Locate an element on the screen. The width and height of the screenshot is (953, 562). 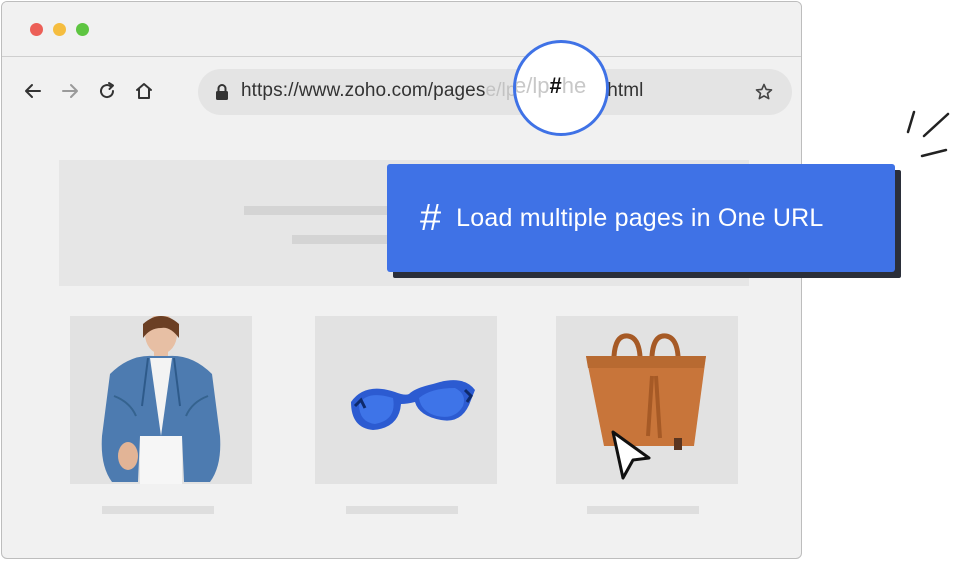
url-magnifier: e/lp#he is located at coordinates (561, 88).